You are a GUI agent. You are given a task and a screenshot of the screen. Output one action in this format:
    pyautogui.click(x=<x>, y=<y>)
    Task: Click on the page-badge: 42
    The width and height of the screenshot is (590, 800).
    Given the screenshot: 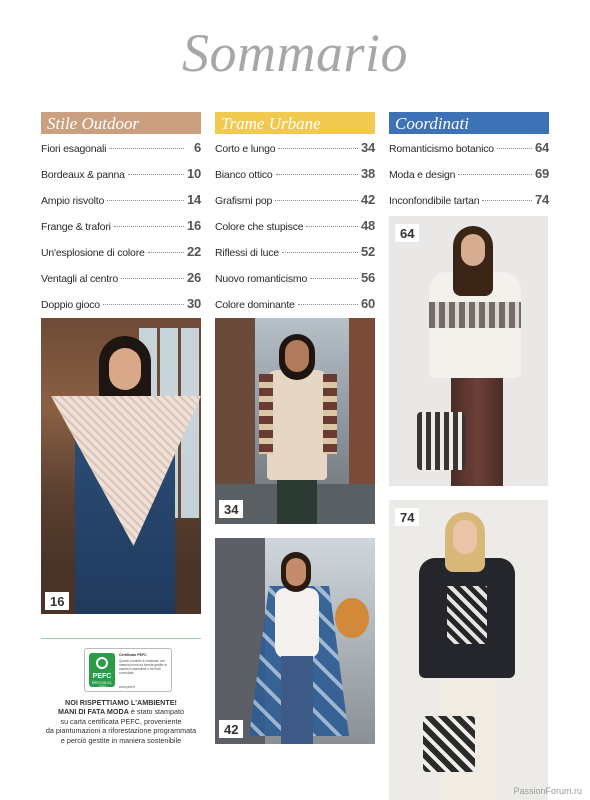 What is the action you would take?
    pyautogui.click(x=231, y=729)
    